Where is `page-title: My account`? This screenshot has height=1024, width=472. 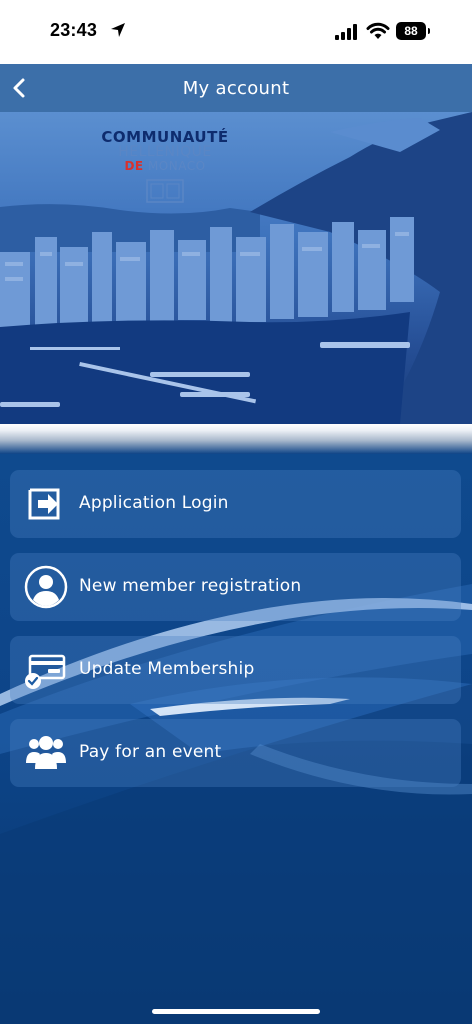 page-title: My account is located at coordinates (236, 88).